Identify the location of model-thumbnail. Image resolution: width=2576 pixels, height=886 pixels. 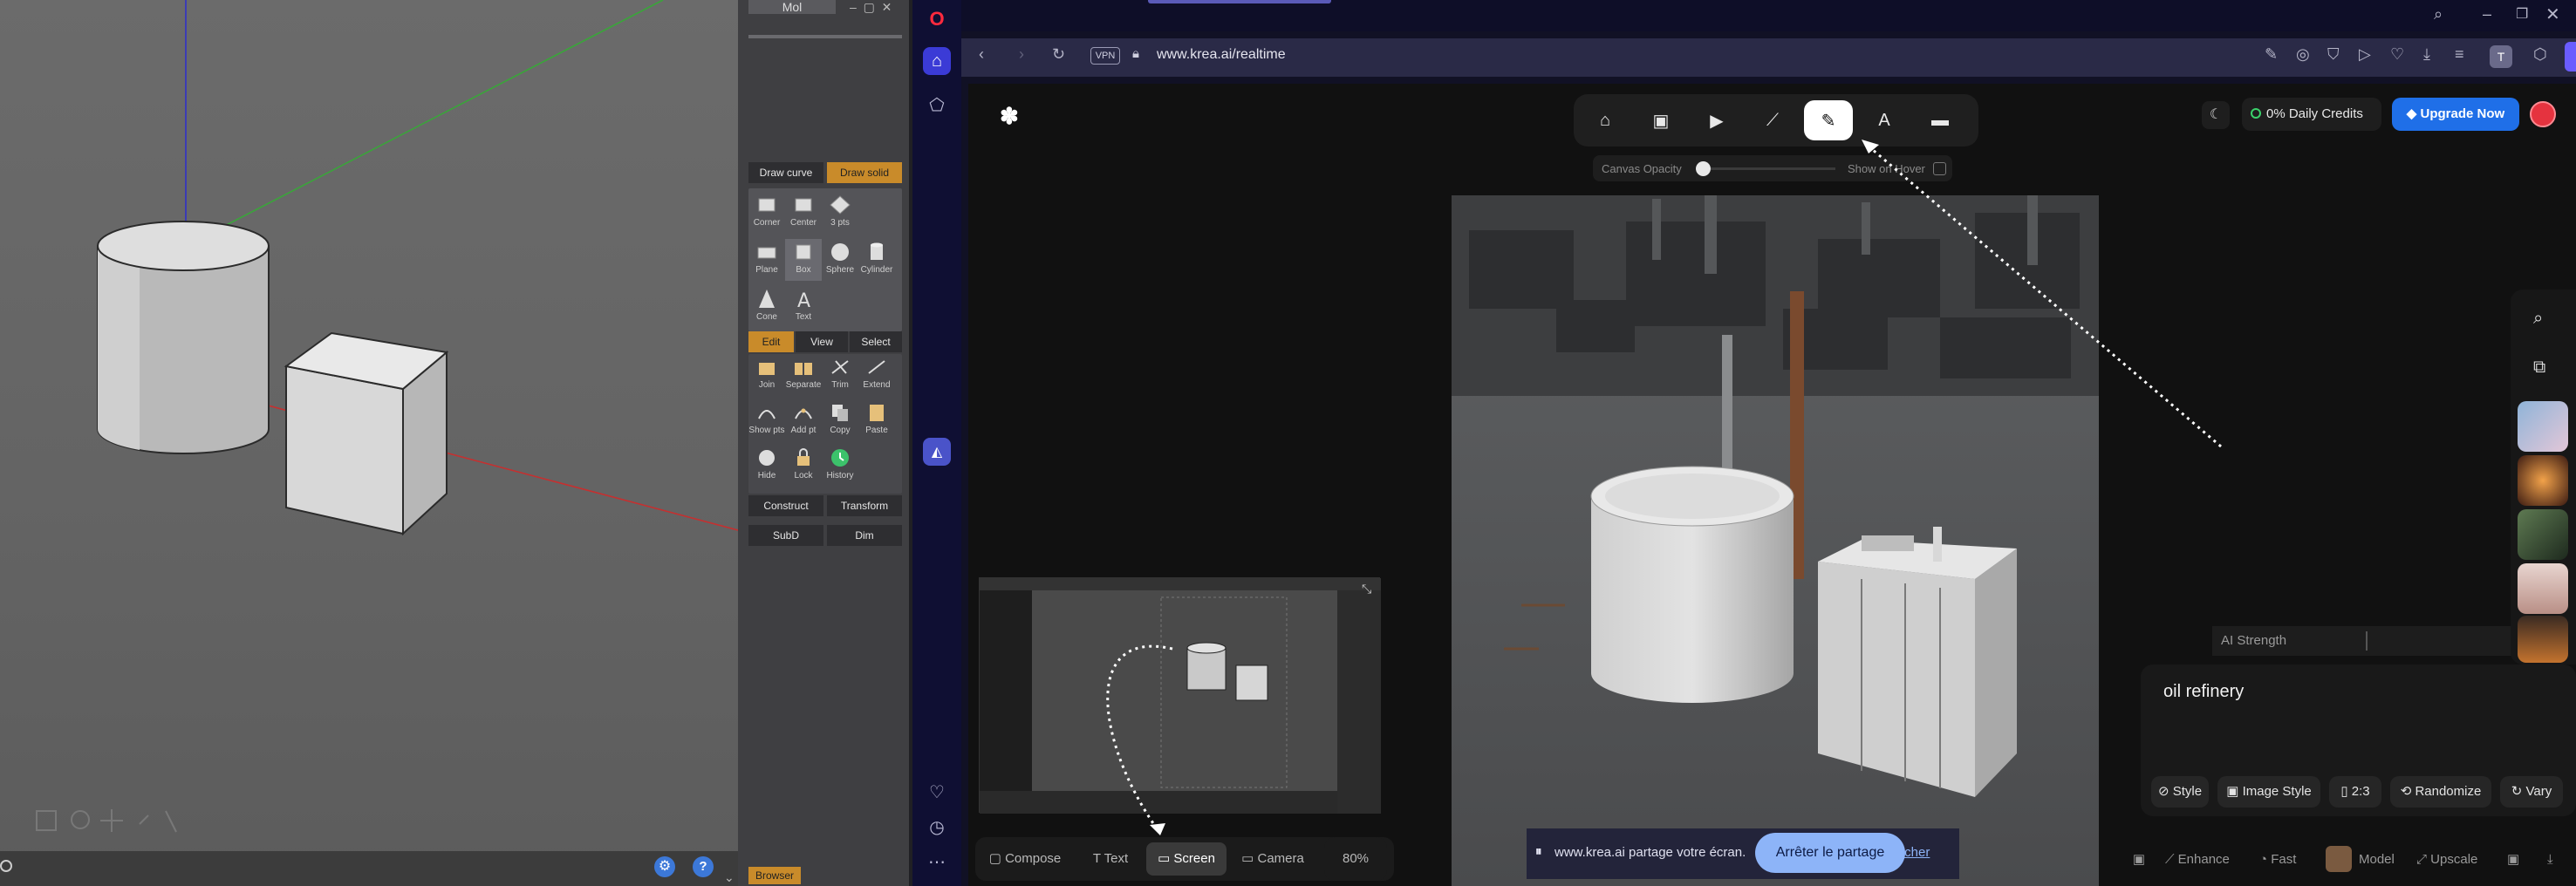
(2339, 859).